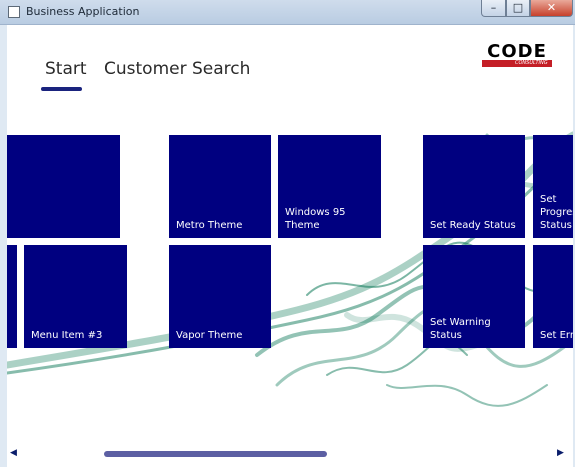 Image resolution: width=575 pixels, height=467 pixels. I want to click on tile-label: Set Error Status, so click(556, 335).